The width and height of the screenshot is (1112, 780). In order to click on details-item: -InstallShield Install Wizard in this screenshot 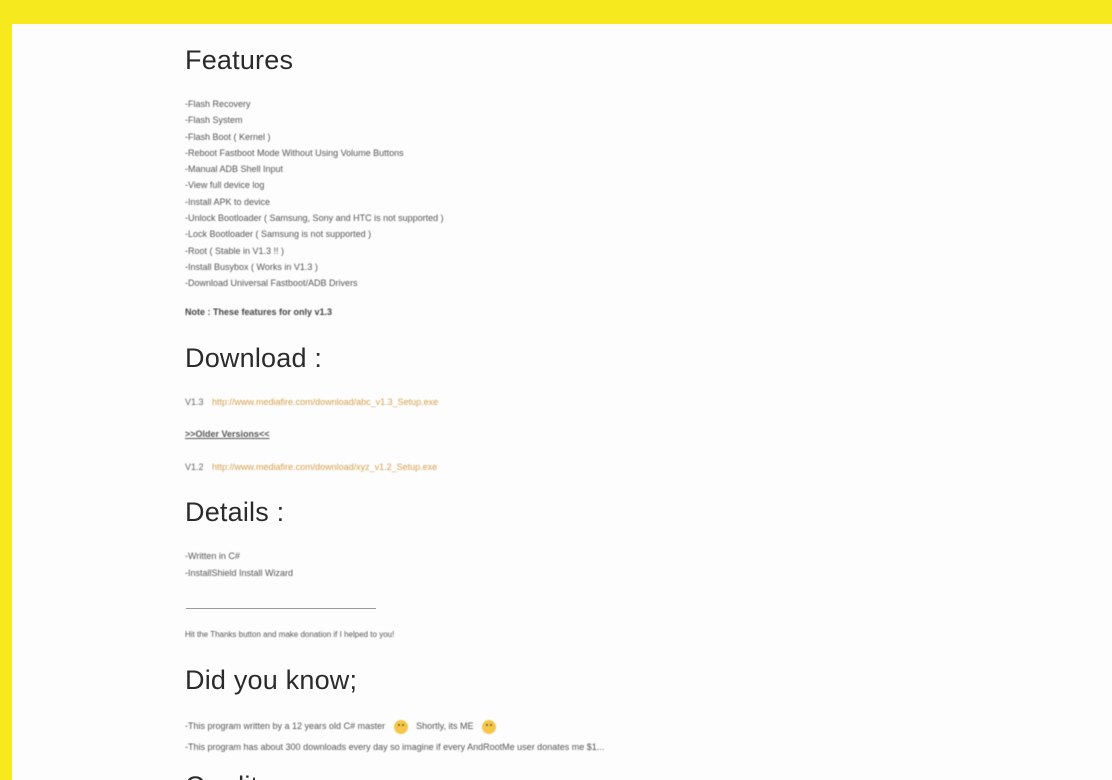, I will do `click(239, 572)`.